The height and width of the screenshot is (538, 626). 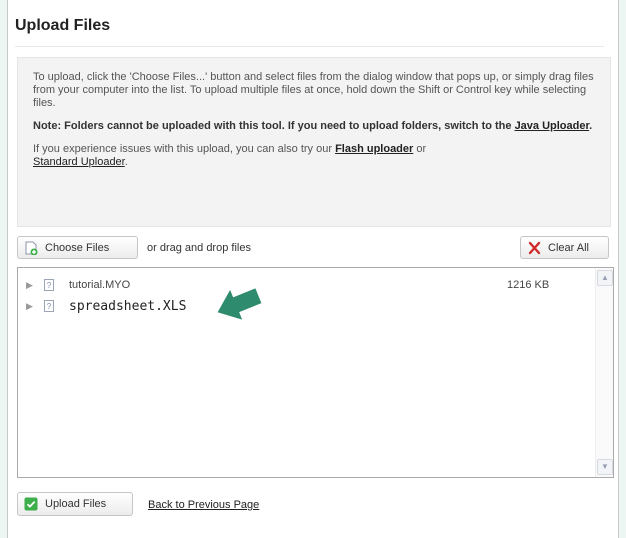 I want to click on title-divider, so click(x=309, y=46).